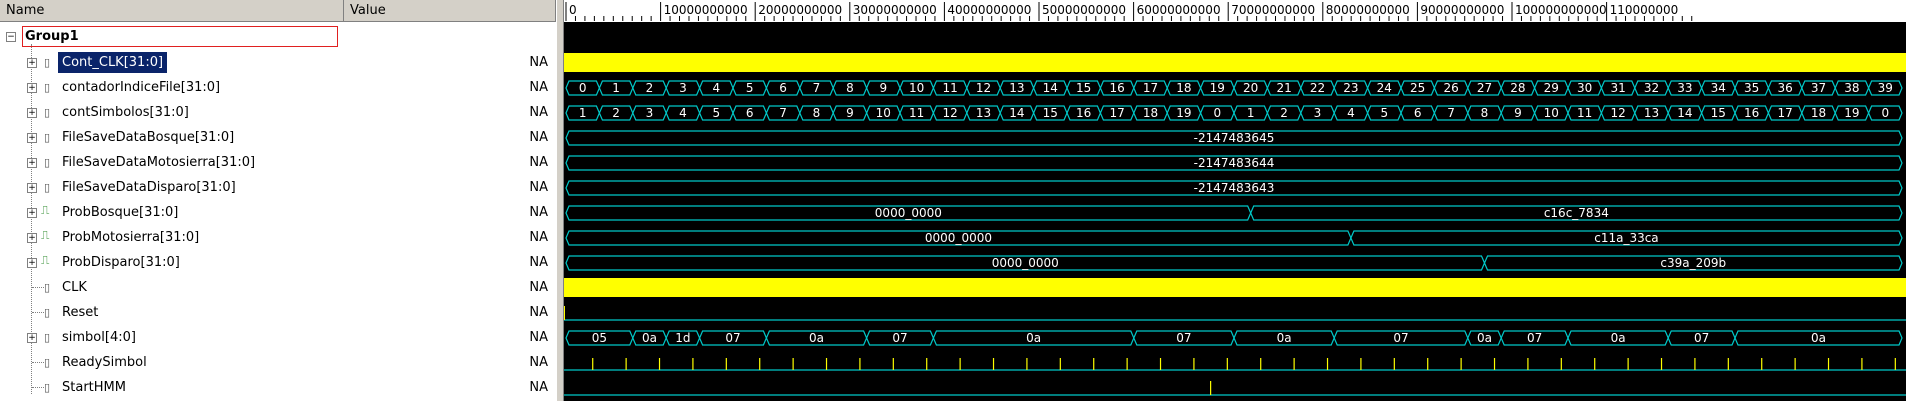 This screenshot has height=401, width=1906. Describe the element at coordinates (883, 88) in the screenshot. I see `bus-value-label: 9` at that location.